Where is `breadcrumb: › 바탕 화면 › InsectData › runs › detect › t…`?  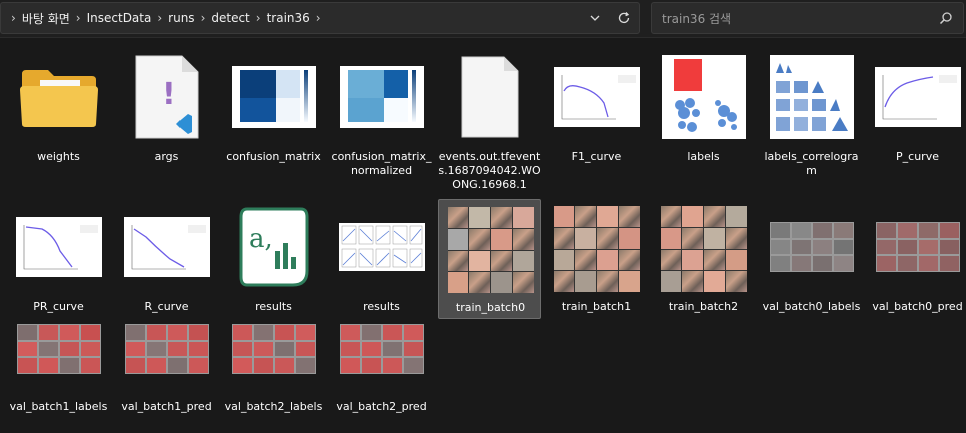 breadcrumb: › 바탕 화면 › InsectData › runs › detect › t… is located at coordinates (166, 18).